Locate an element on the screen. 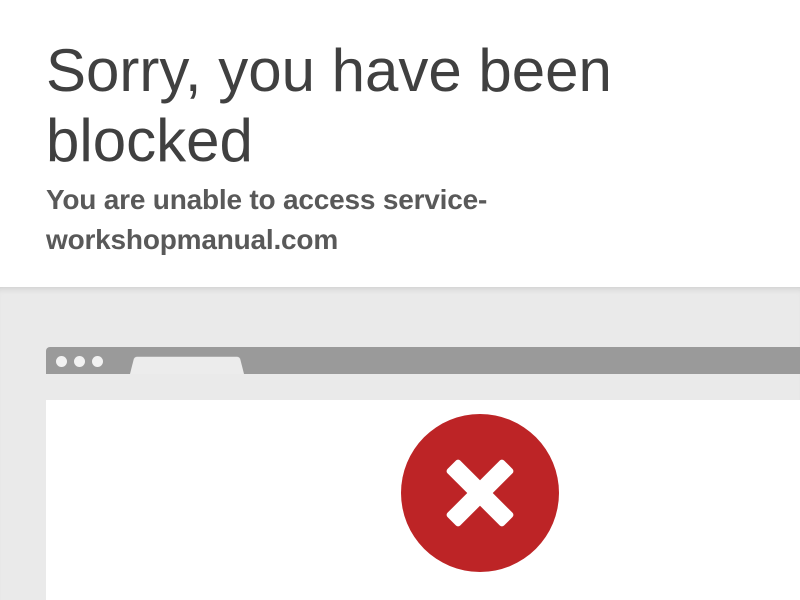  browser-tab is located at coordinates (187, 365).